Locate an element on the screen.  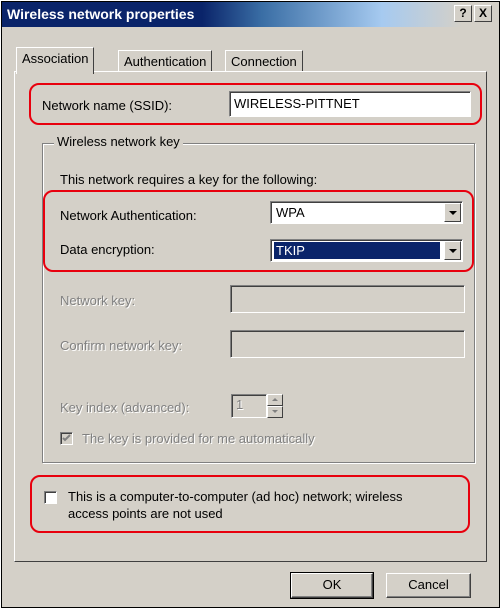
network-auth-dropdown-button is located at coordinates (452, 212).